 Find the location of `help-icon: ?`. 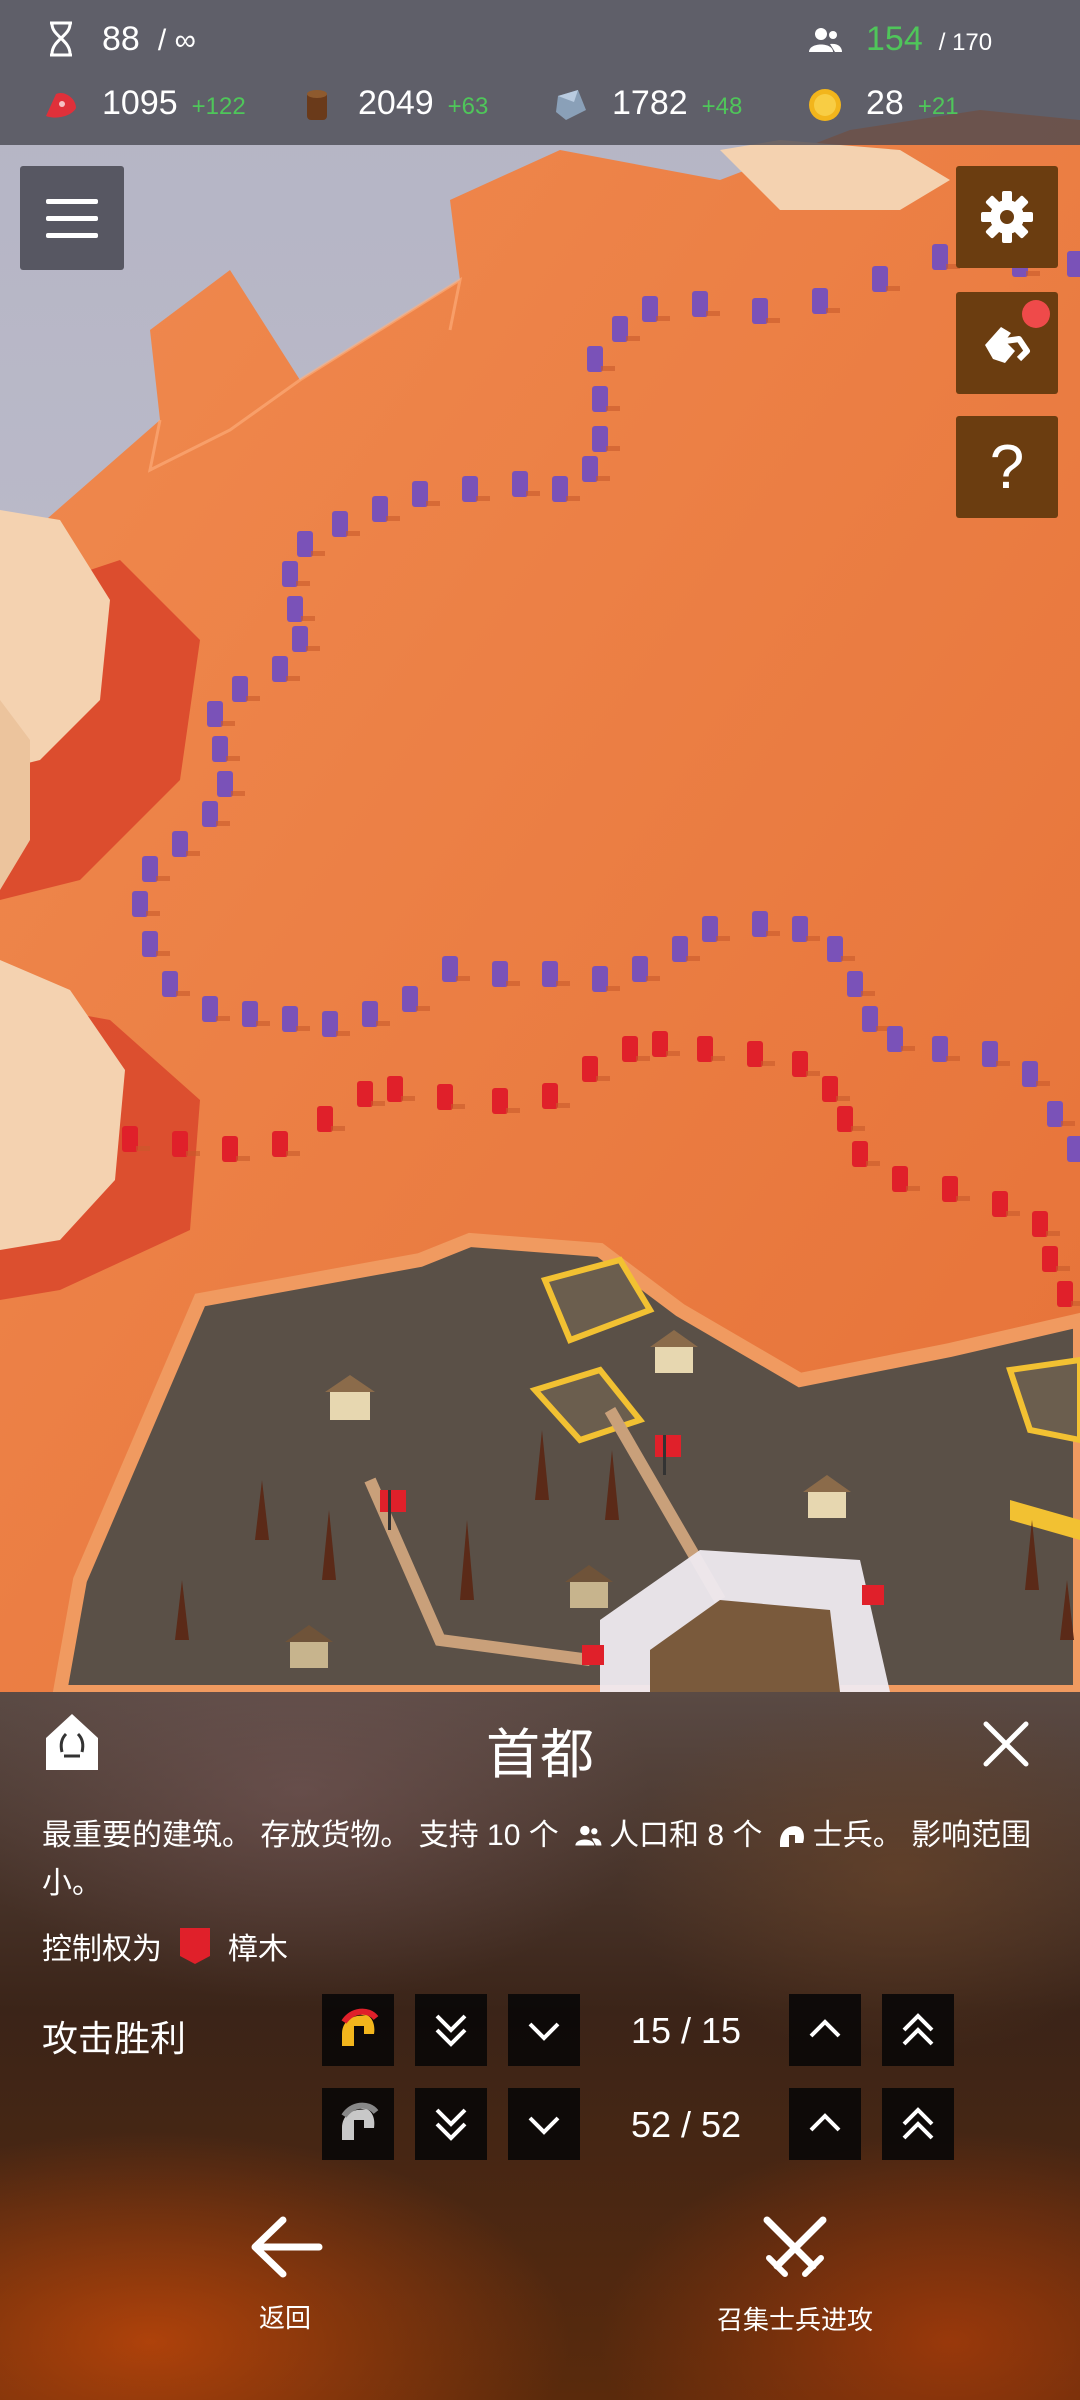

help-icon: ? is located at coordinates (1007, 467).